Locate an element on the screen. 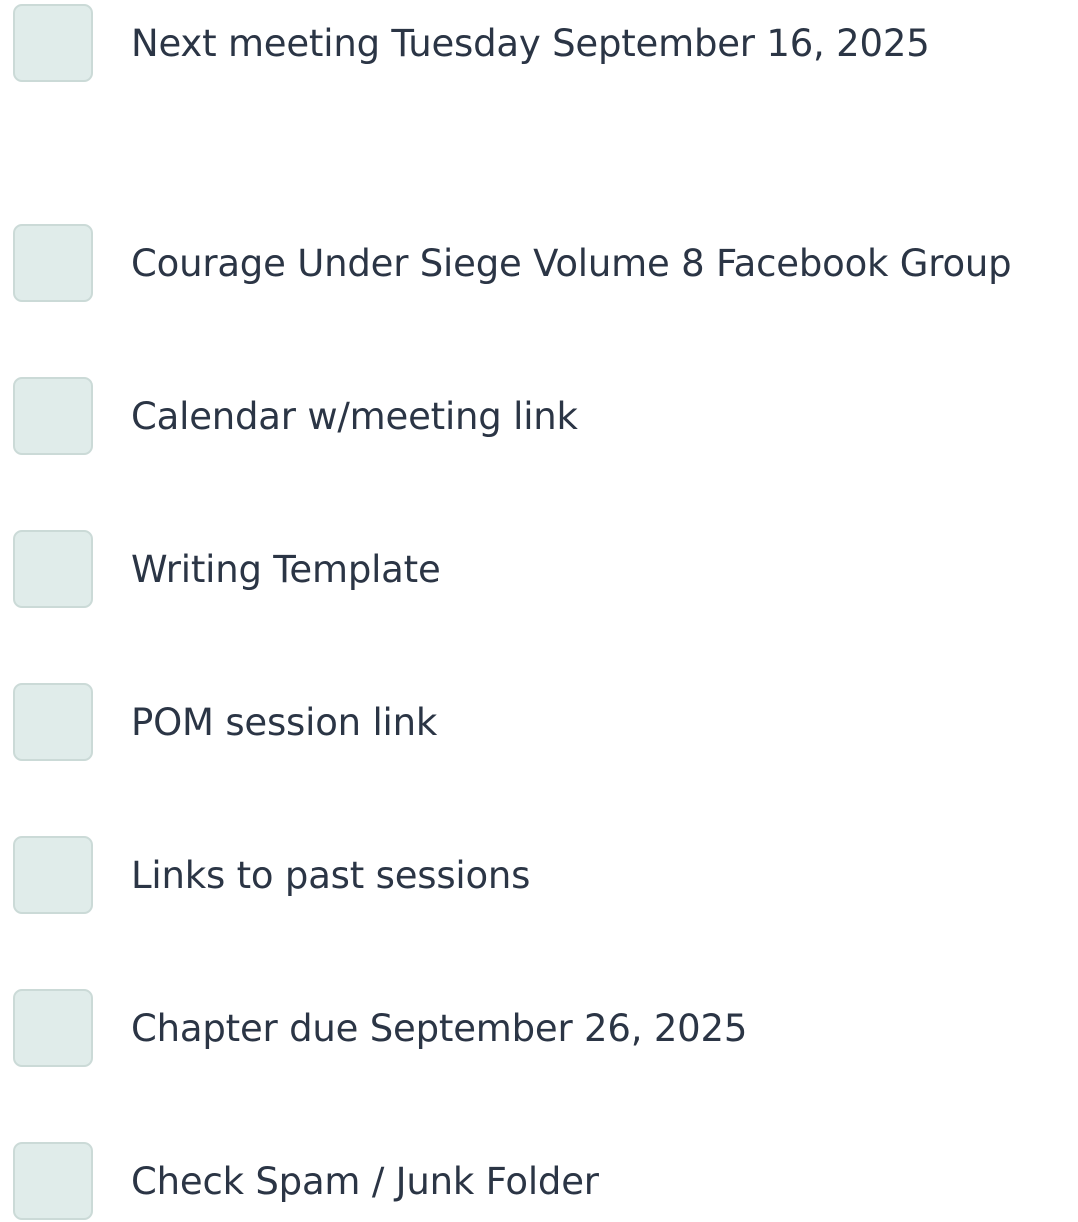  checklist-item-label: POM session link is located at coordinates (284, 723).